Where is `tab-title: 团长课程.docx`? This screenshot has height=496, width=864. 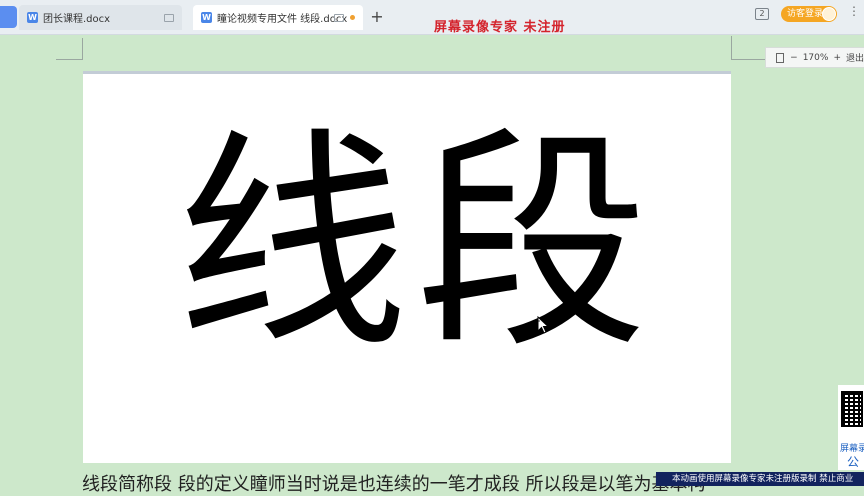 tab-title: 团长课程.docx is located at coordinates (77, 19).